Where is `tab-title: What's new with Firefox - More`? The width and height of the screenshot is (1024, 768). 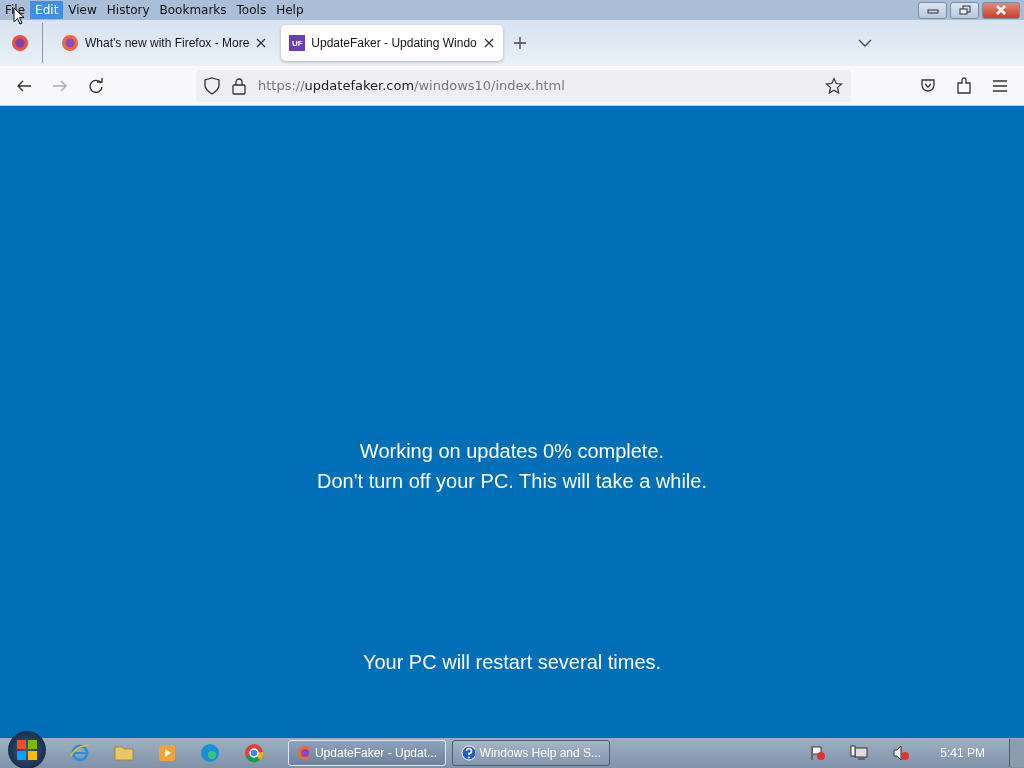
tab-title: What's new with Firefox - More is located at coordinates (167, 43).